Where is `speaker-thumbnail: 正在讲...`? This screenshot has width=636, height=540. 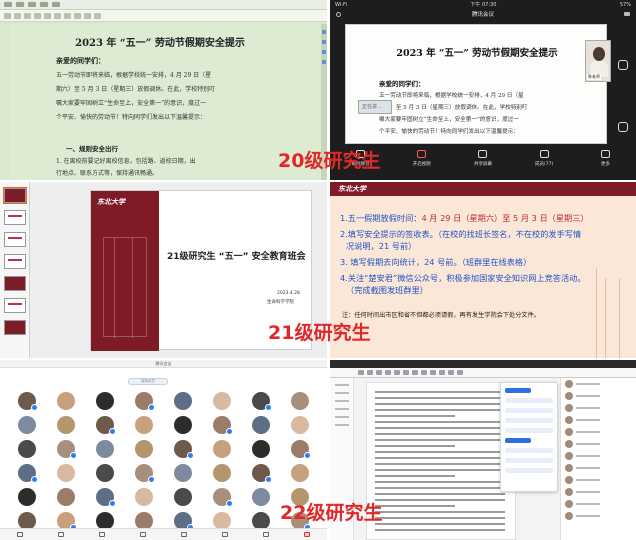 speaker-thumbnail: 正在讲... is located at coordinates (375, 107).